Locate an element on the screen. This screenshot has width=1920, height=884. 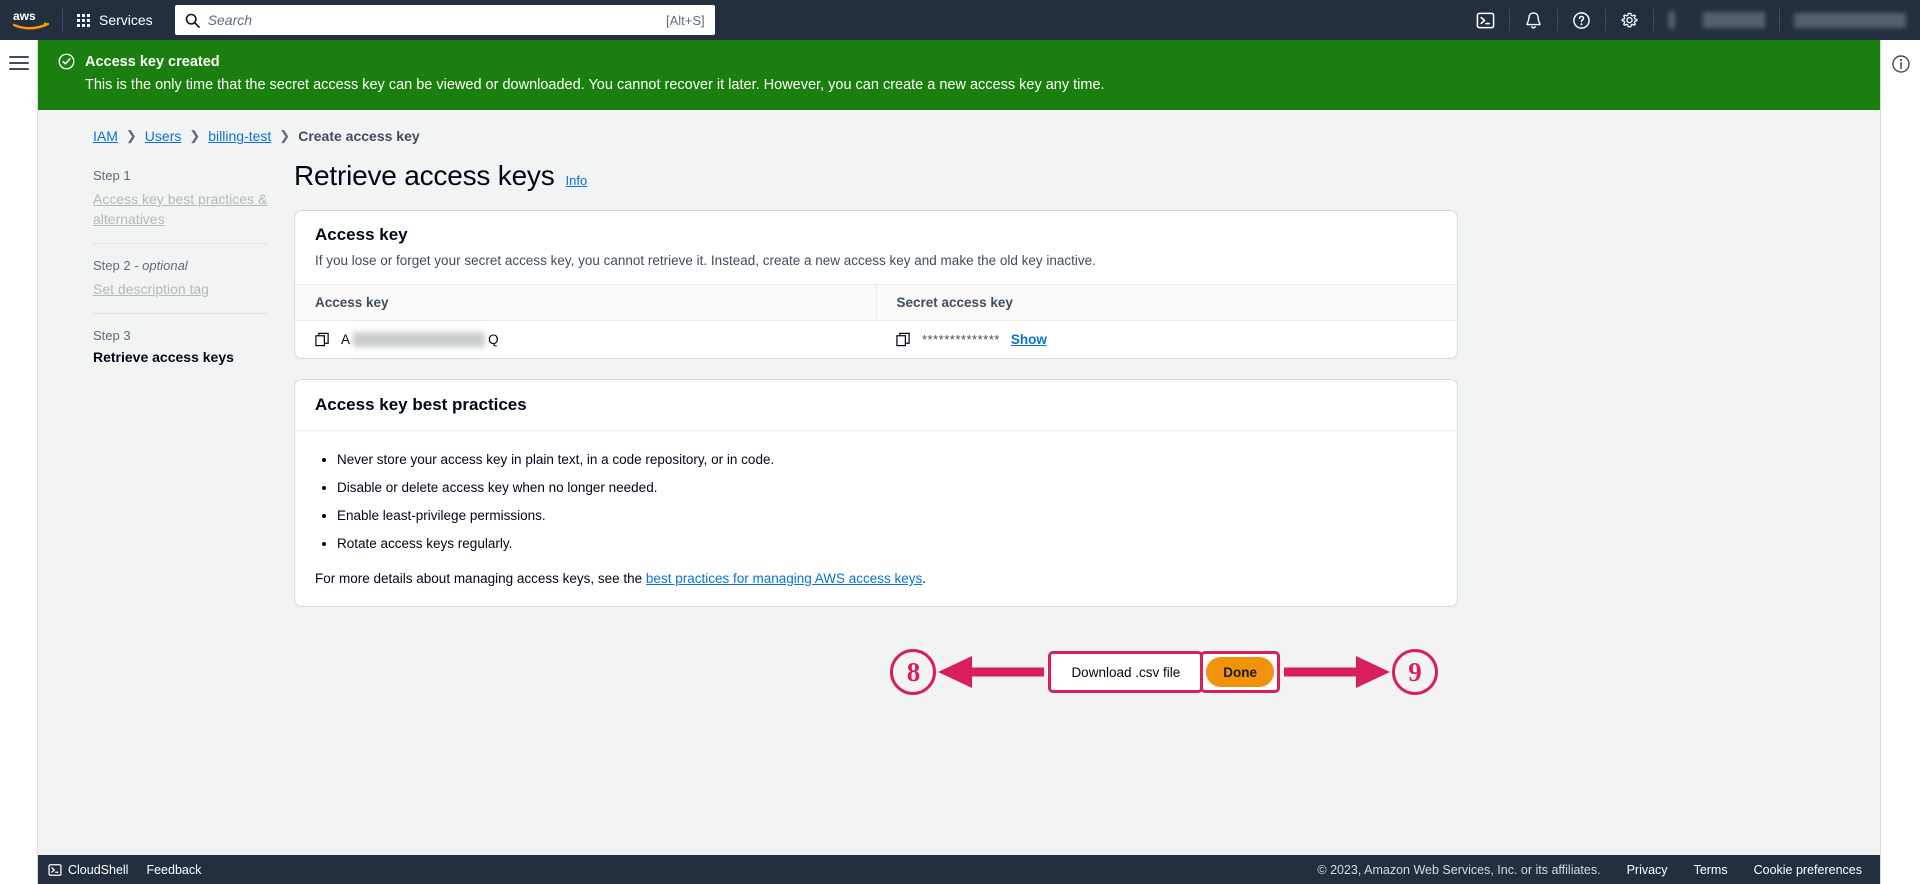
step-1-link: Access key best practices & alternatives is located at coordinates (180, 209).